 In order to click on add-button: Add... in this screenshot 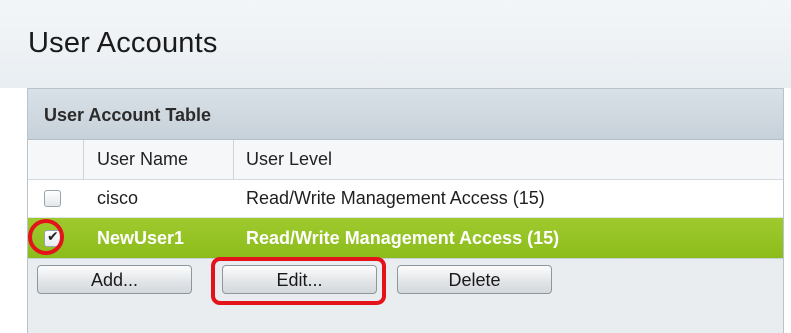, I will do `click(114, 279)`.